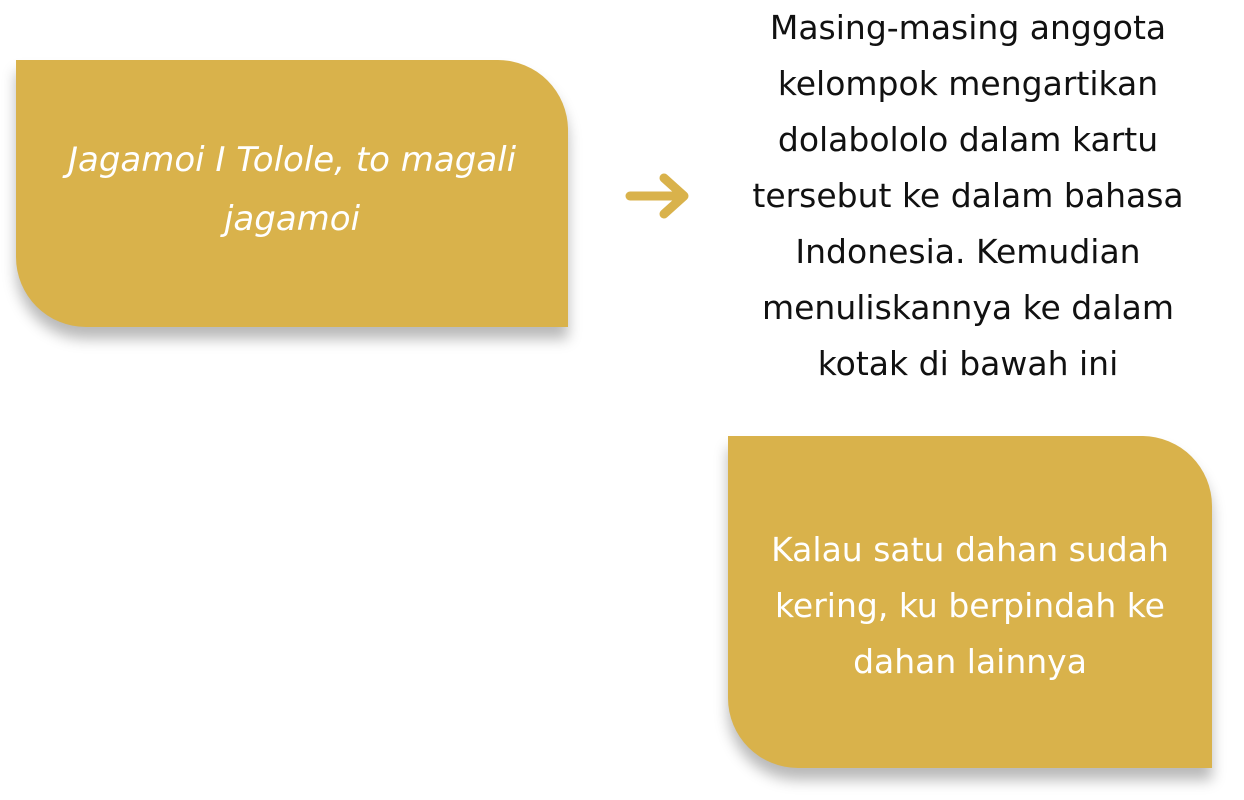 This screenshot has width=1244, height=800. What do you see at coordinates (292, 189) in the screenshot?
I see `left-card-text: Jagamoi I Tolole, to magali jagamoi` at bounding box center [292, 189].